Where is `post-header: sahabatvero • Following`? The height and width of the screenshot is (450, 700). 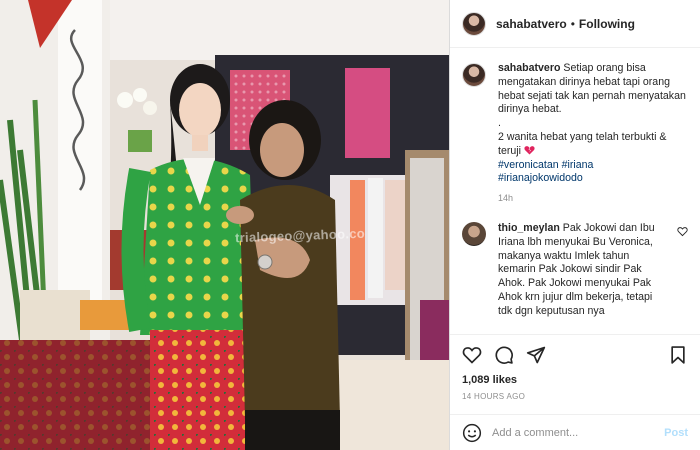 post-header: sahabatvero • Following is located at coordinates (575, 24).